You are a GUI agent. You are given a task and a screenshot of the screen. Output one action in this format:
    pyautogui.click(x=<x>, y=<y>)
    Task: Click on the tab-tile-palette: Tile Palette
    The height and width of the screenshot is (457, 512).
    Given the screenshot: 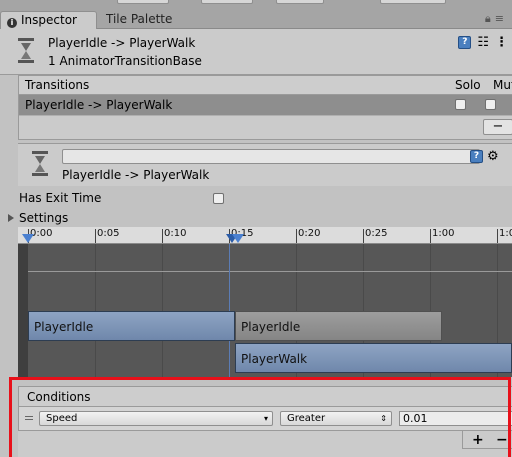 What is the action you would take?
    pyautogui.click(x=139, y=20)
    